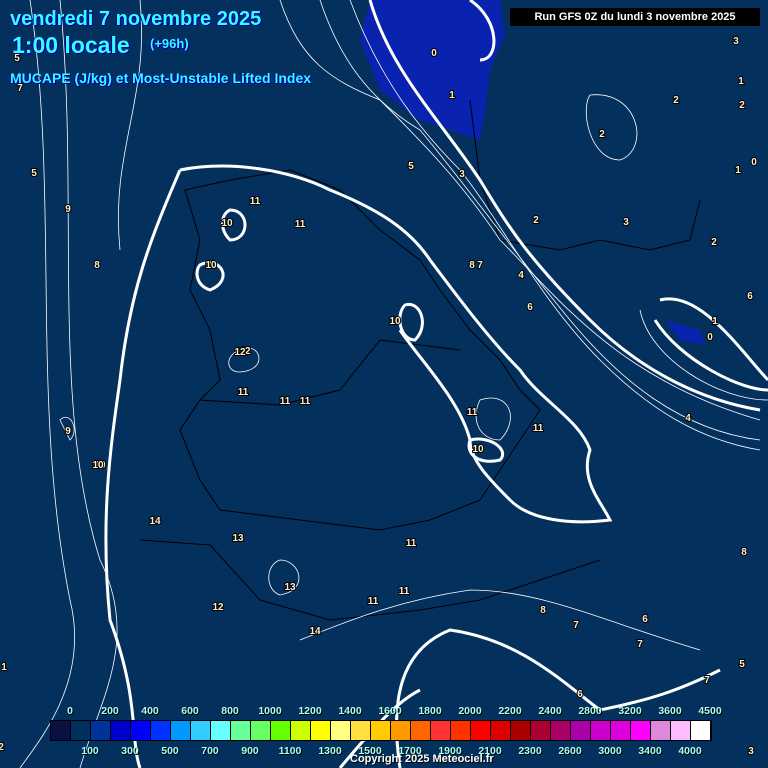 The image size is (768, 768). What do you see at coordinates (310, 711) in the screenshot?
I see `legend-label: 1200` at bounding box center [310, 711].